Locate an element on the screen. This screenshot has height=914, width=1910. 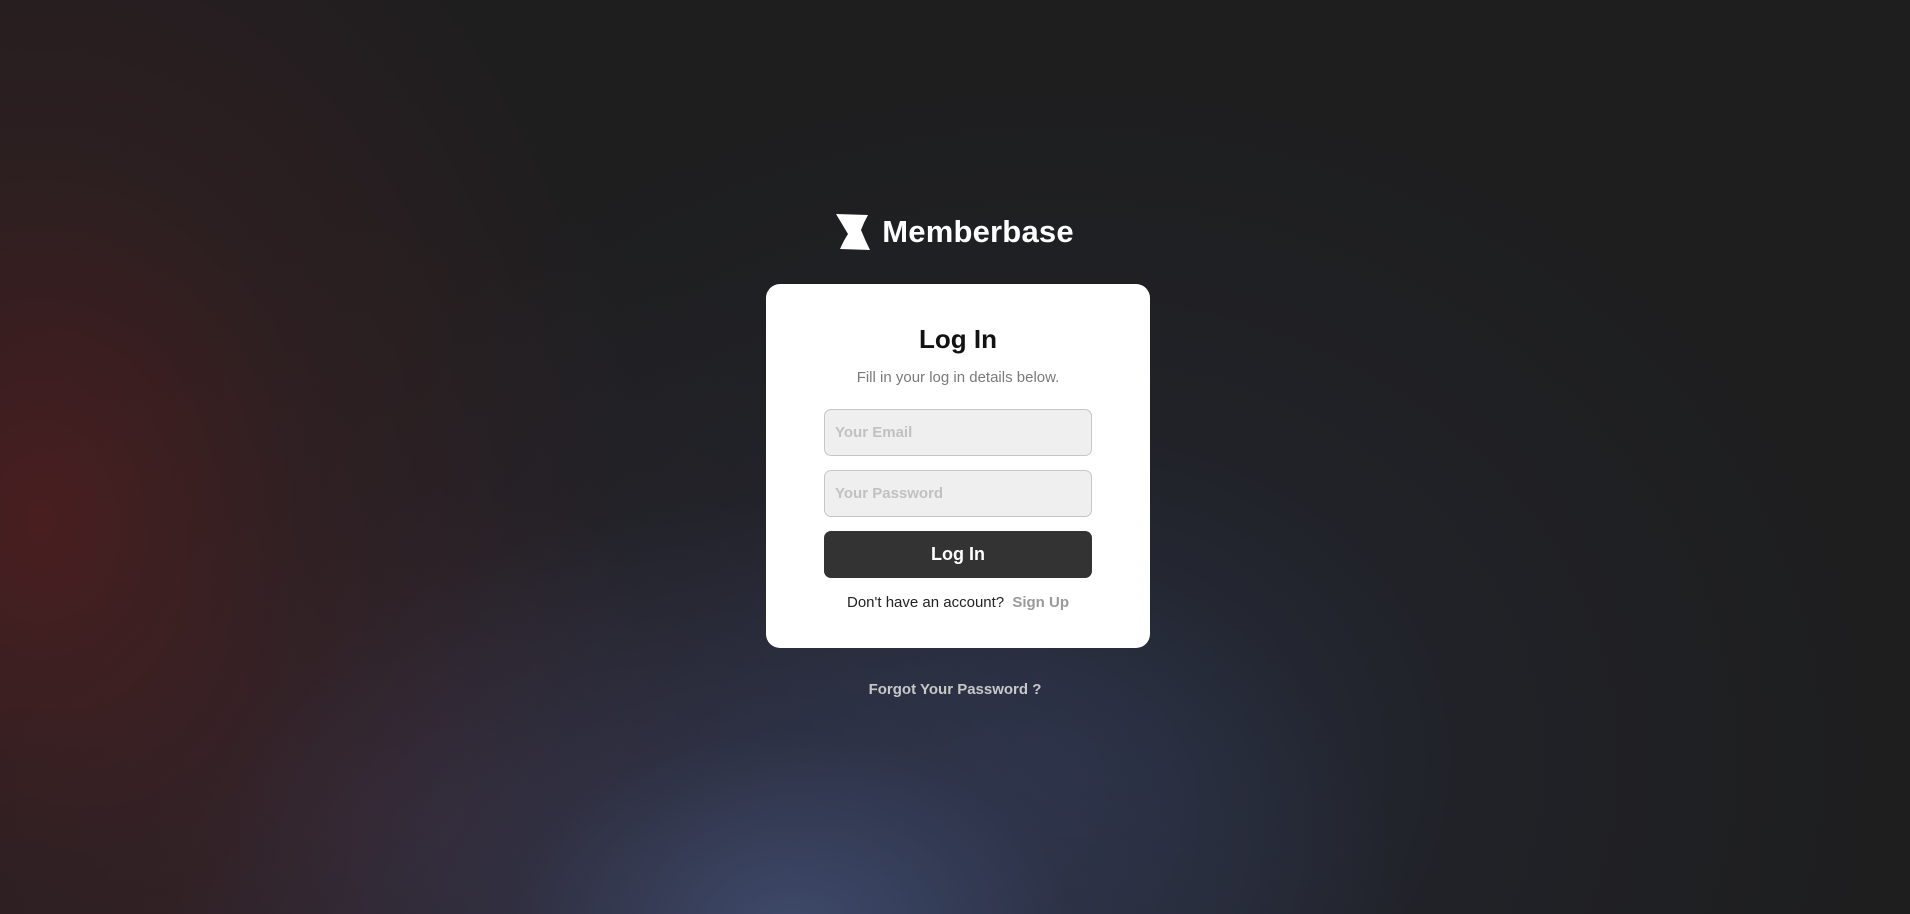
email-field is located at coordinates (958, 432).